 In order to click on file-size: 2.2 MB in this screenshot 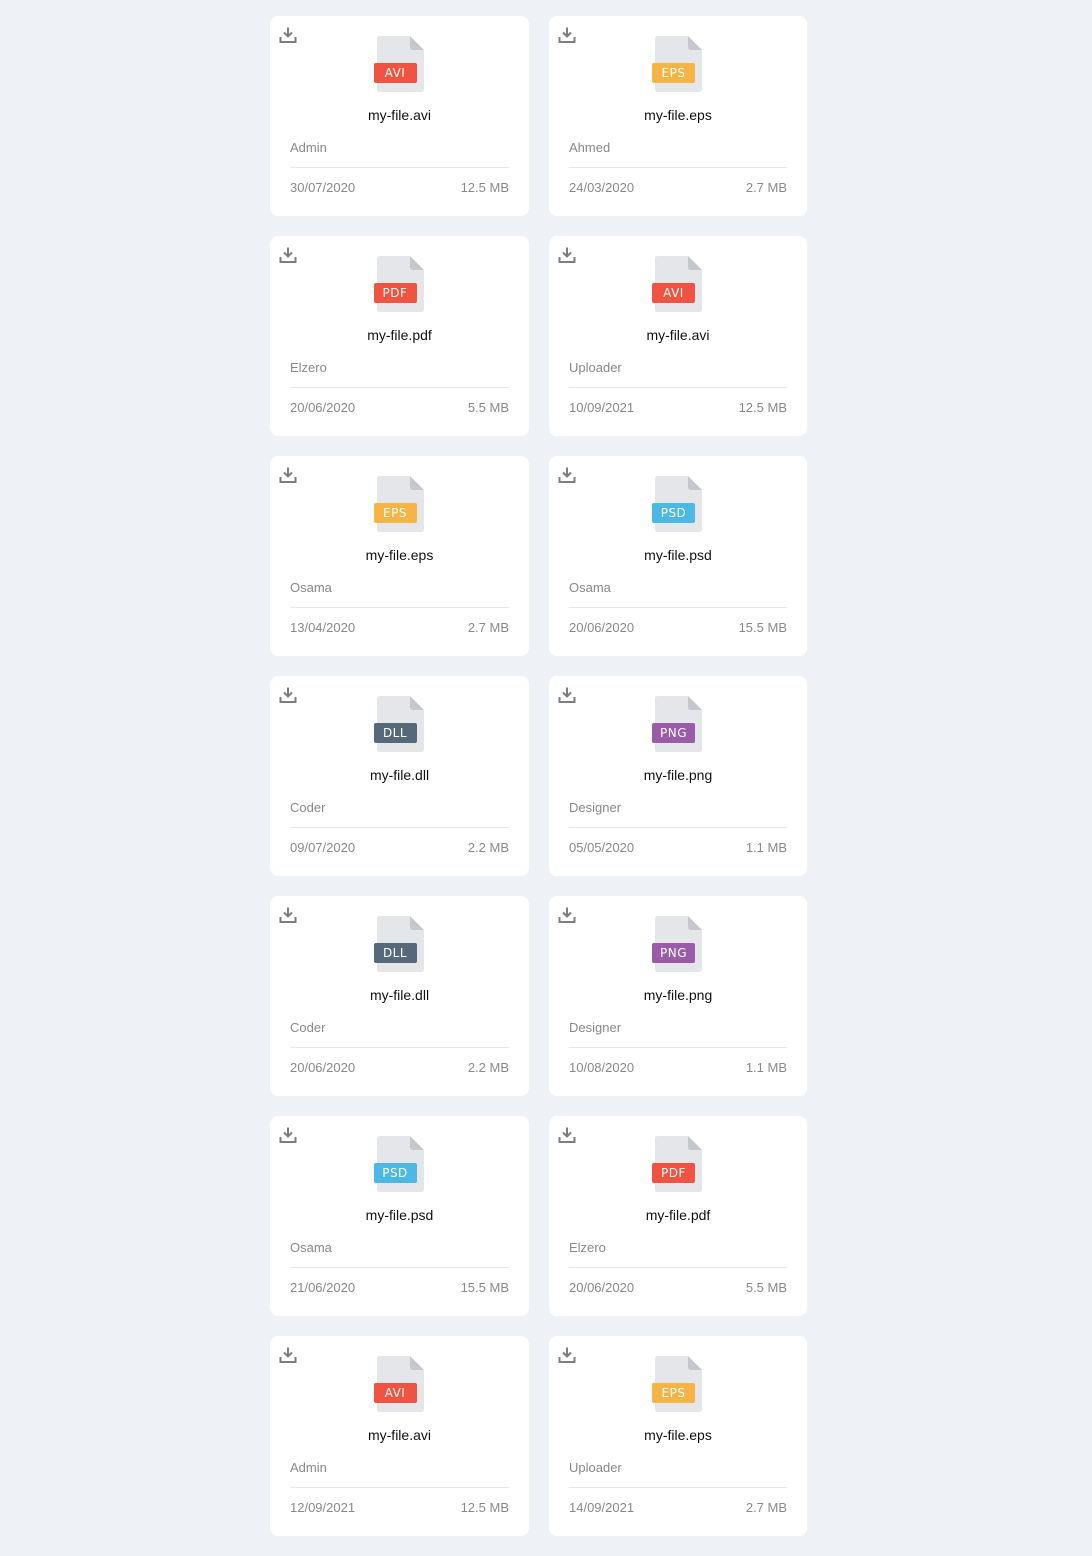, I will do `click(488, 847)`.